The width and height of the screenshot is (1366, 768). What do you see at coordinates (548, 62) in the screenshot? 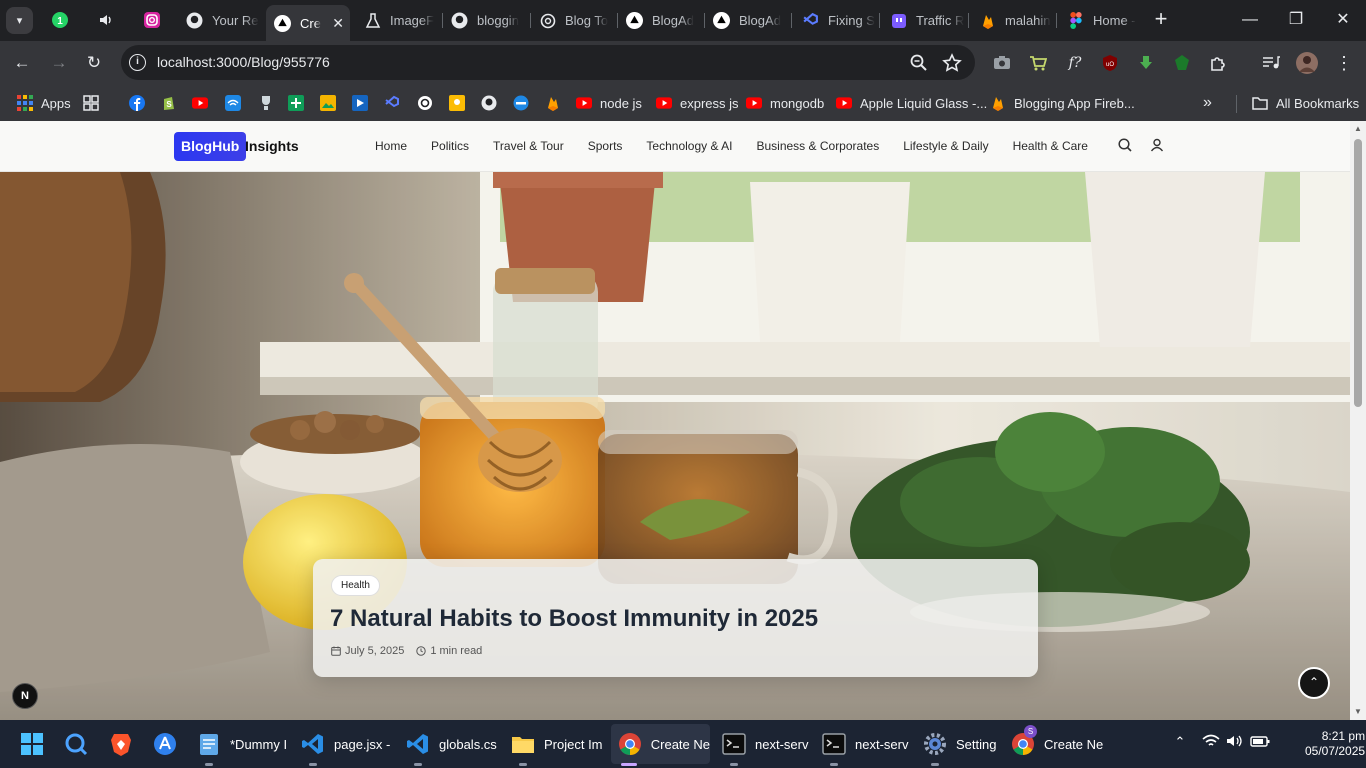
I see `address-bar: i localhost:3000/Blog/955776` at bounding box center [548, 62].